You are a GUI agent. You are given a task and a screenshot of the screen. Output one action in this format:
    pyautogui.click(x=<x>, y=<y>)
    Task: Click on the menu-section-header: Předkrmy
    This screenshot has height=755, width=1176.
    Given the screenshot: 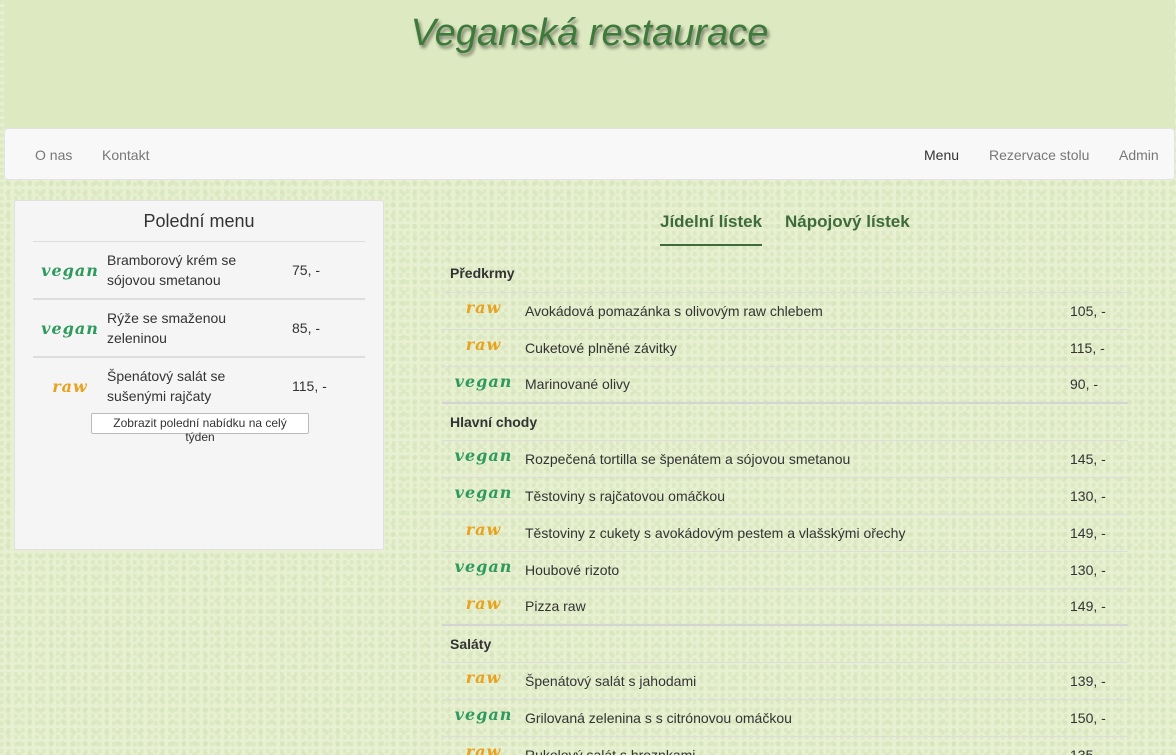 What is the action you would take?
    pyautogui.click(x=785, y=273)
    